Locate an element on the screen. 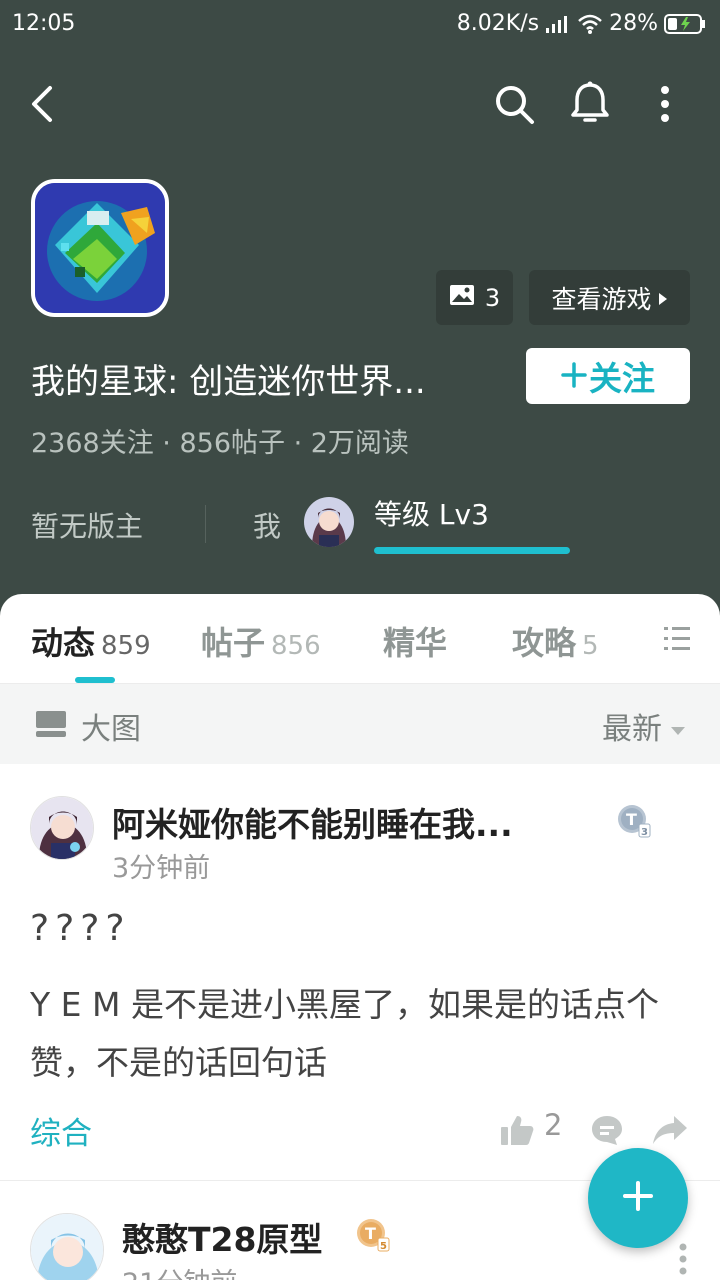  game-icon is located at coordinates (100, 248).